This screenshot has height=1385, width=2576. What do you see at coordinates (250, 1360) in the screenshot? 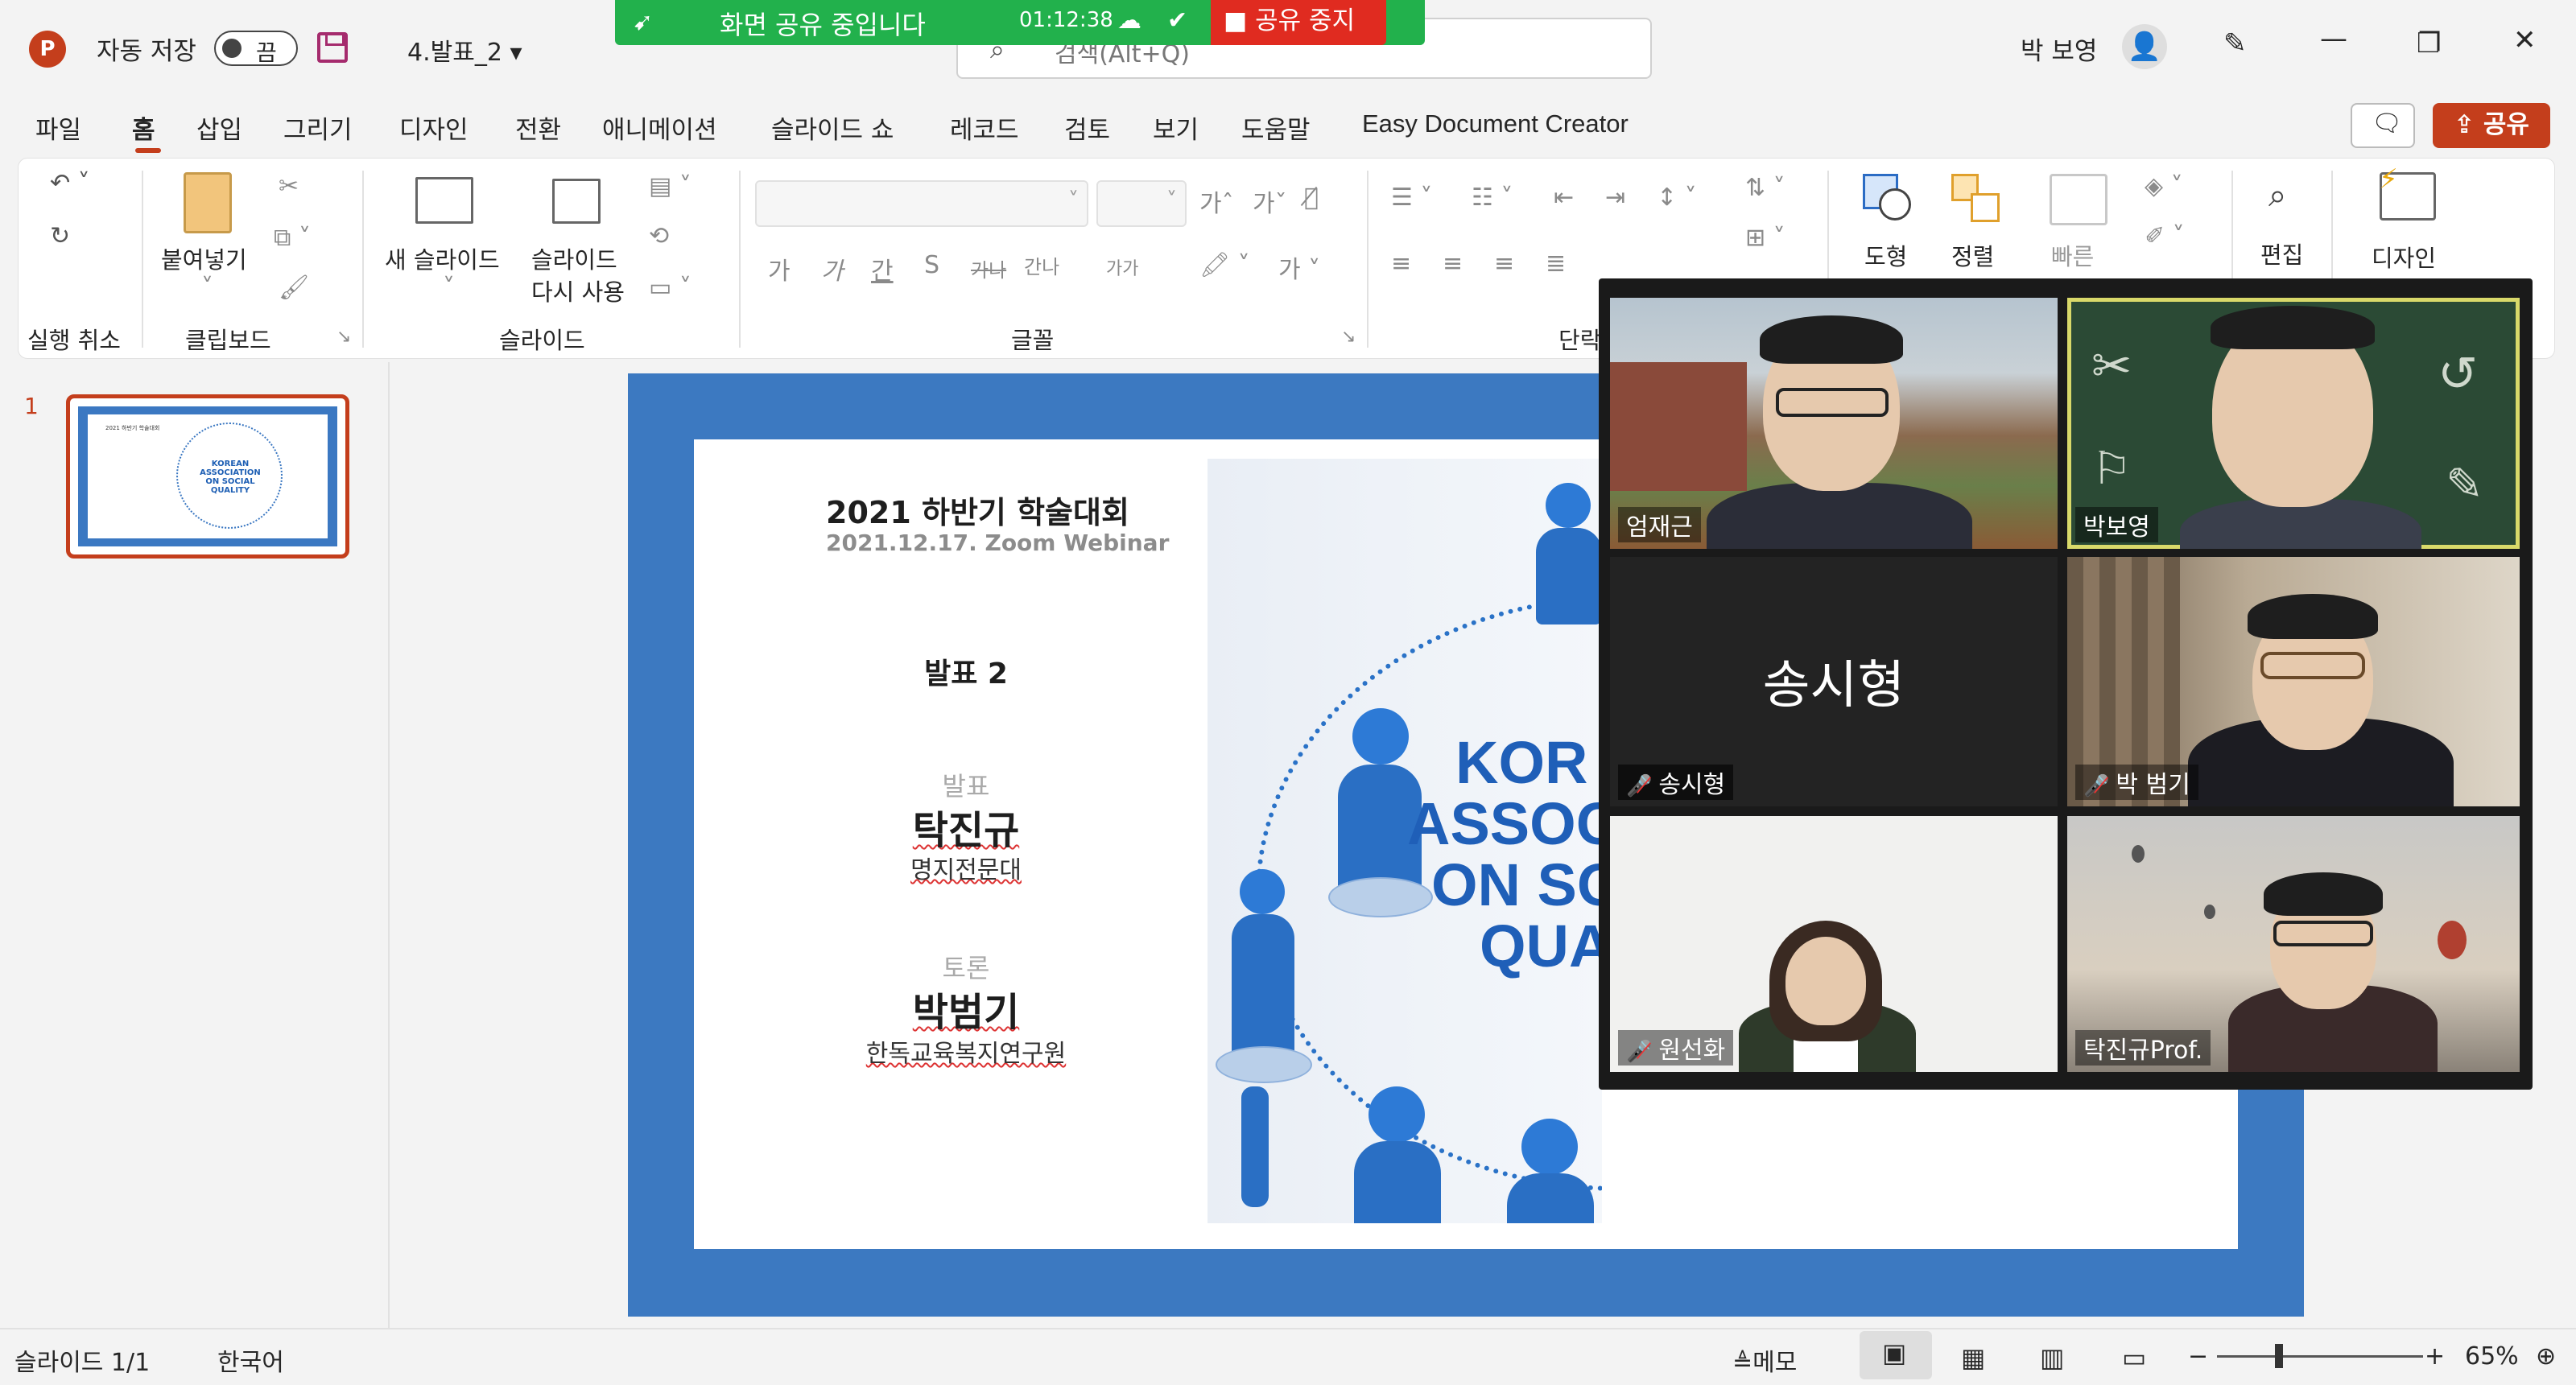
I see `language-indicator: 한국어` at bounding box center [250, 1360].